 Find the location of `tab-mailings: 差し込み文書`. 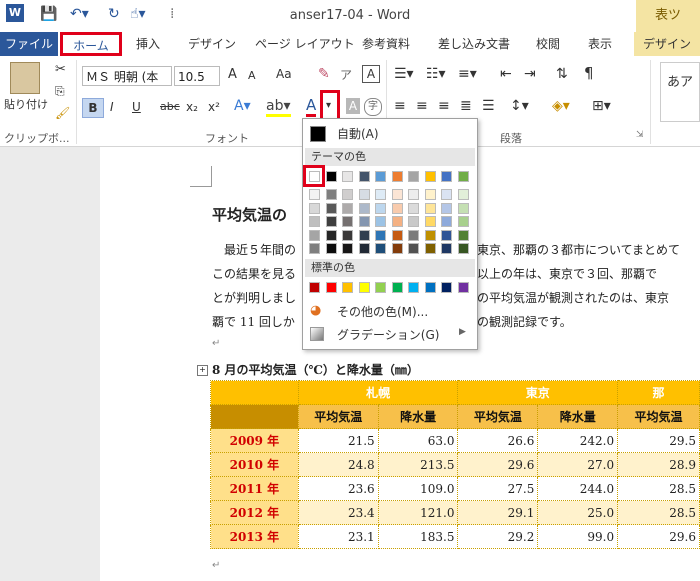

tab-mailings: 差し込み文書 is located at coordinates (474, 43).